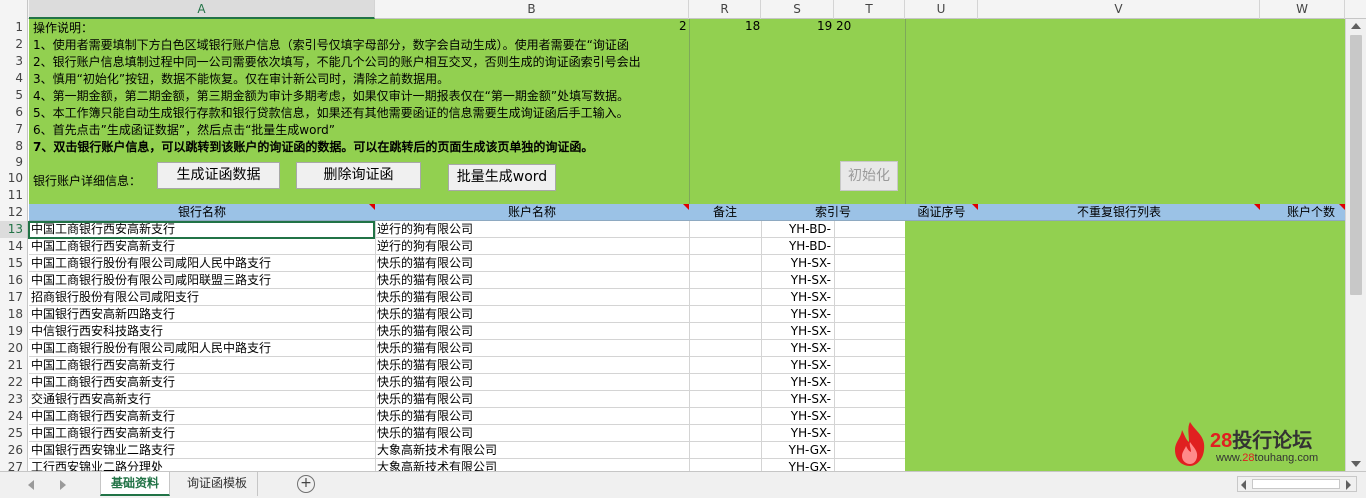 This screenshot has width=1366, height=498. Describe the element at coordinates (14, 433) in the screenshot. I see `row-header: 25` at that location.